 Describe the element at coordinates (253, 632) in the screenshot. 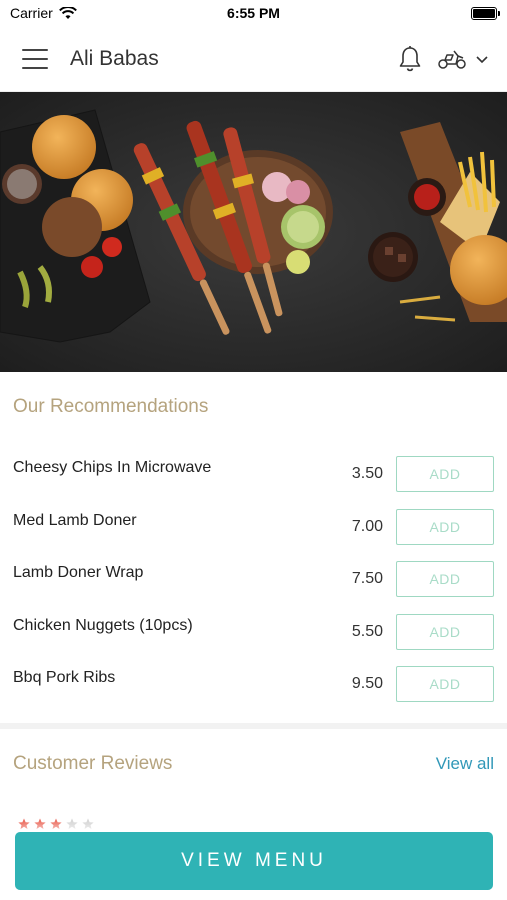

I see `list-item: Chicken Nuggets (10pcs) 5.50 ADD` at that location.